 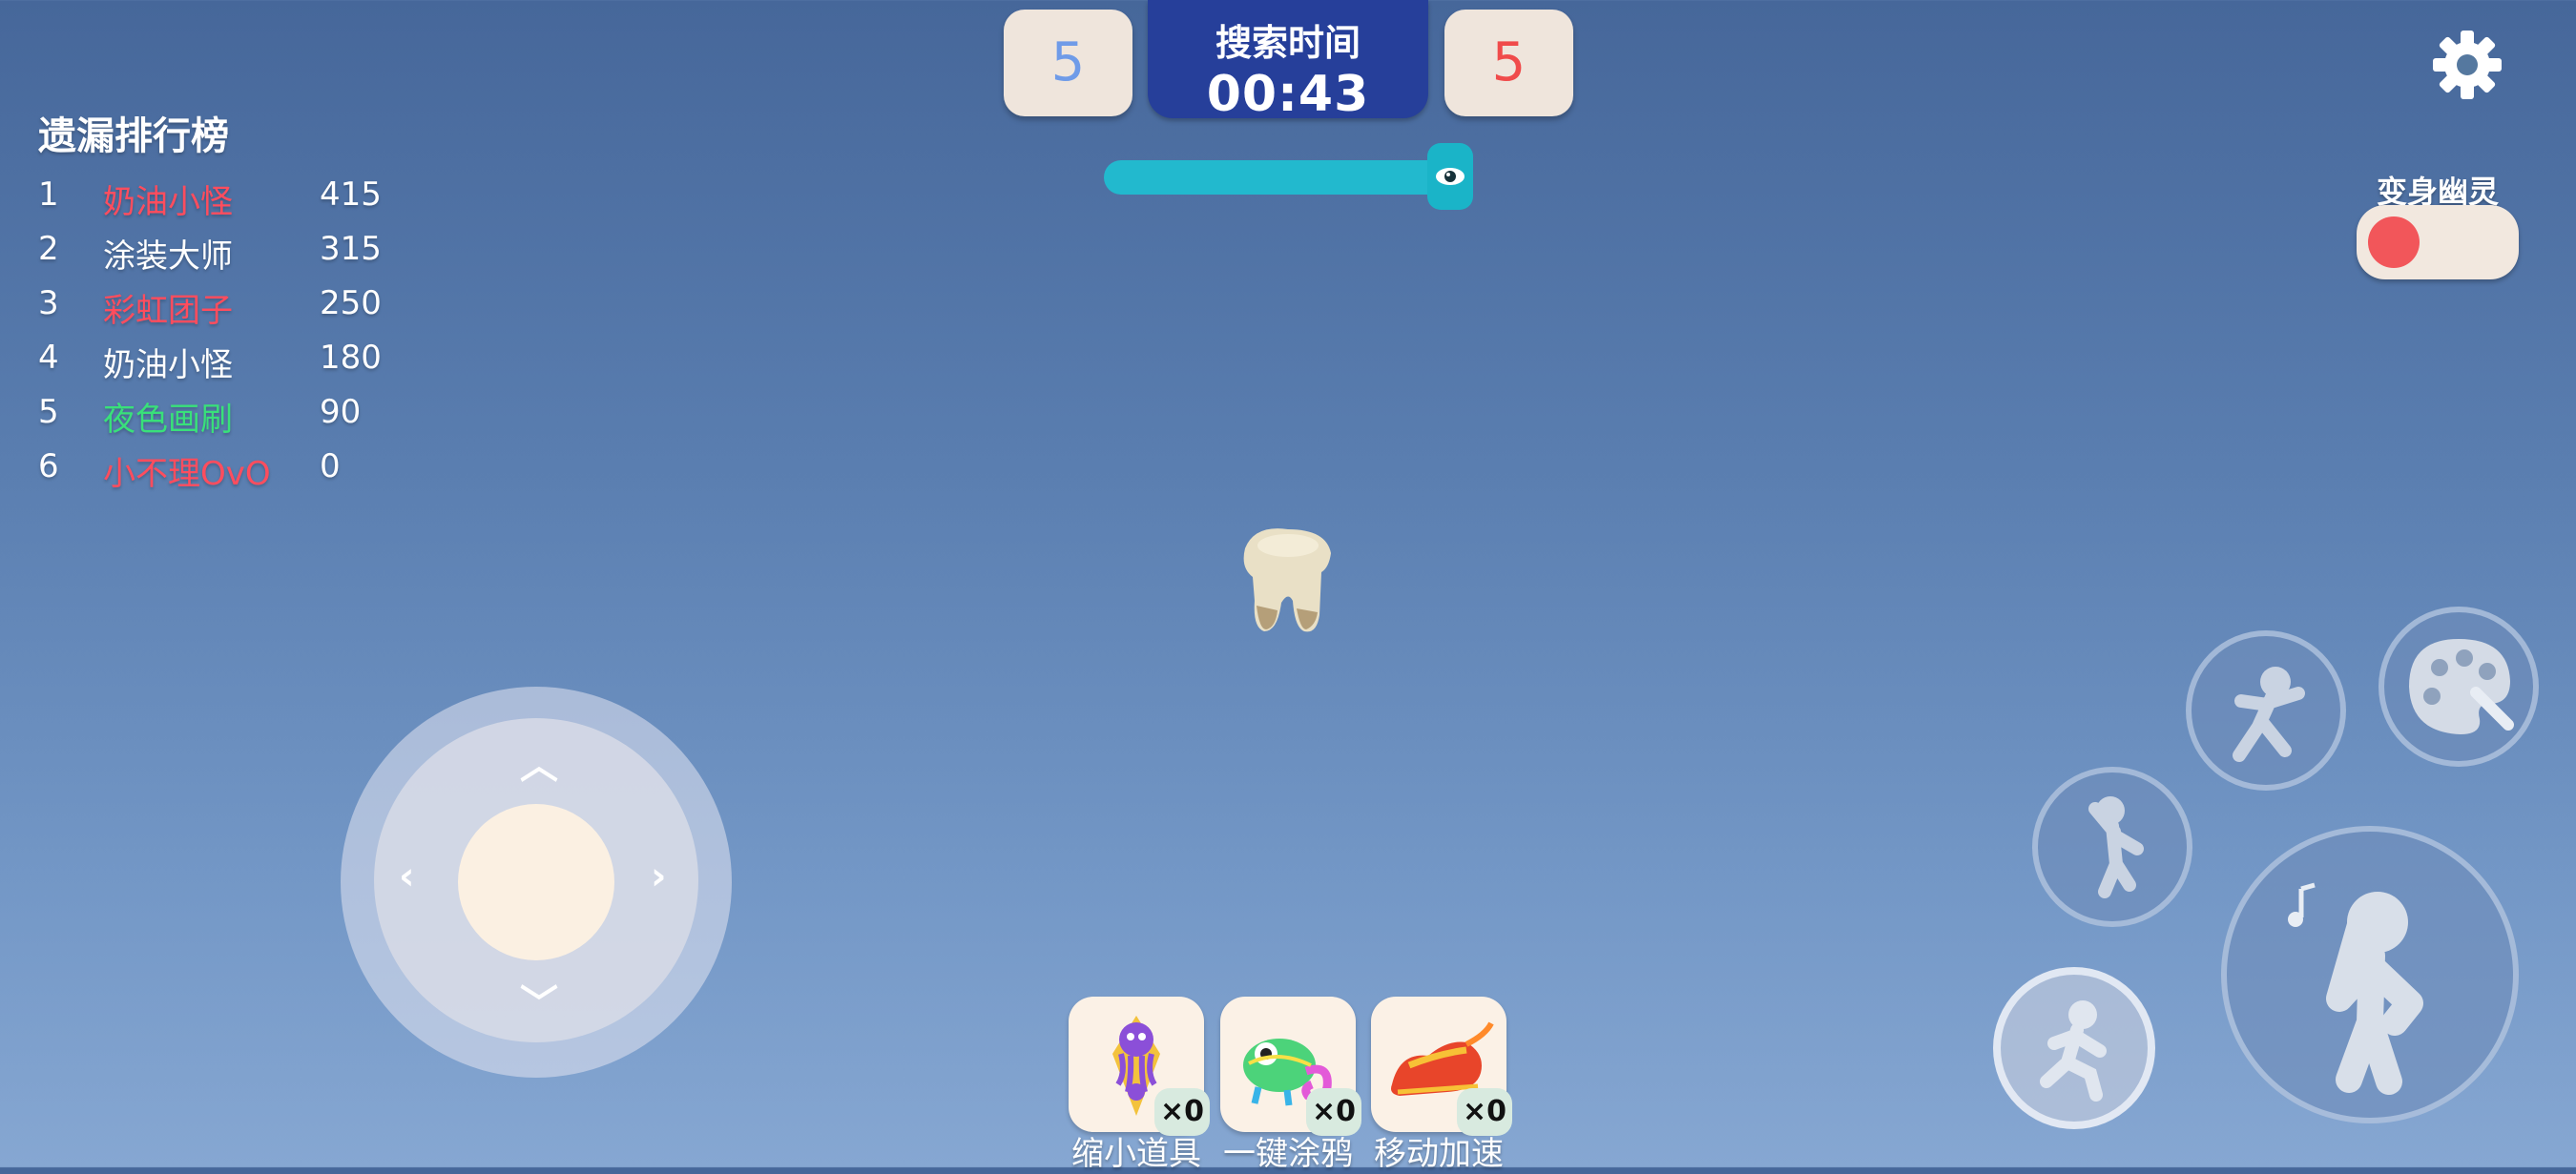 I want to click on player-name: 彩虹团子, so click(x=168, y=311).